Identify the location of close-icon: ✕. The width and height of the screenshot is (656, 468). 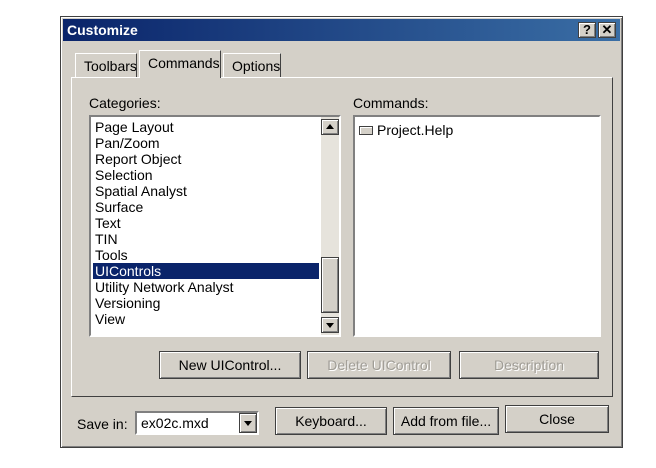
(607, 29).